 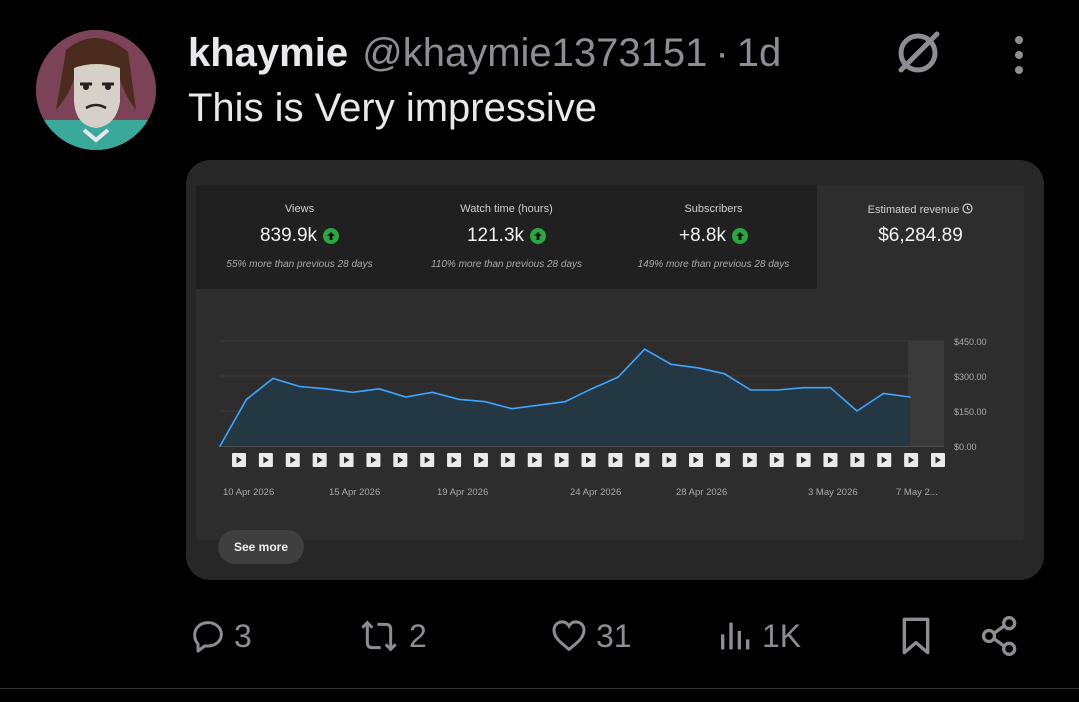 I want to click on like-icon, so click(x=569, y=636).